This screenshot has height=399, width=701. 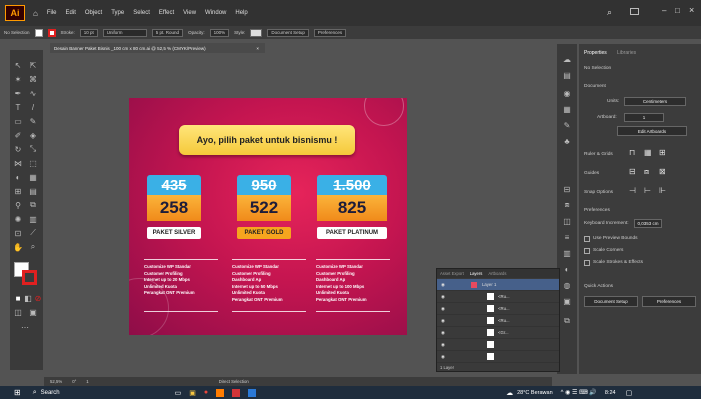 I want to click on menu-type: Type, so click(x=117, y=13).